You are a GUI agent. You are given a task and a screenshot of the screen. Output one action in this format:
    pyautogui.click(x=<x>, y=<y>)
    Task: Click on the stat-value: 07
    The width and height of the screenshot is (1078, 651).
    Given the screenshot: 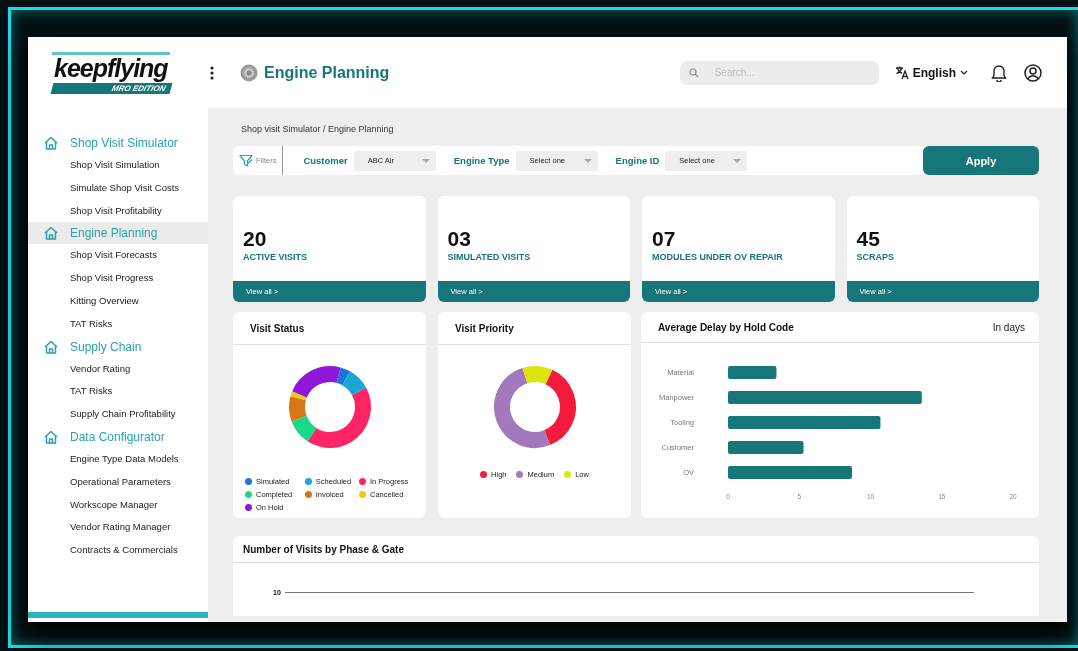 What is the action you would take?
    pyautogui.click(x=664, y=239)
    